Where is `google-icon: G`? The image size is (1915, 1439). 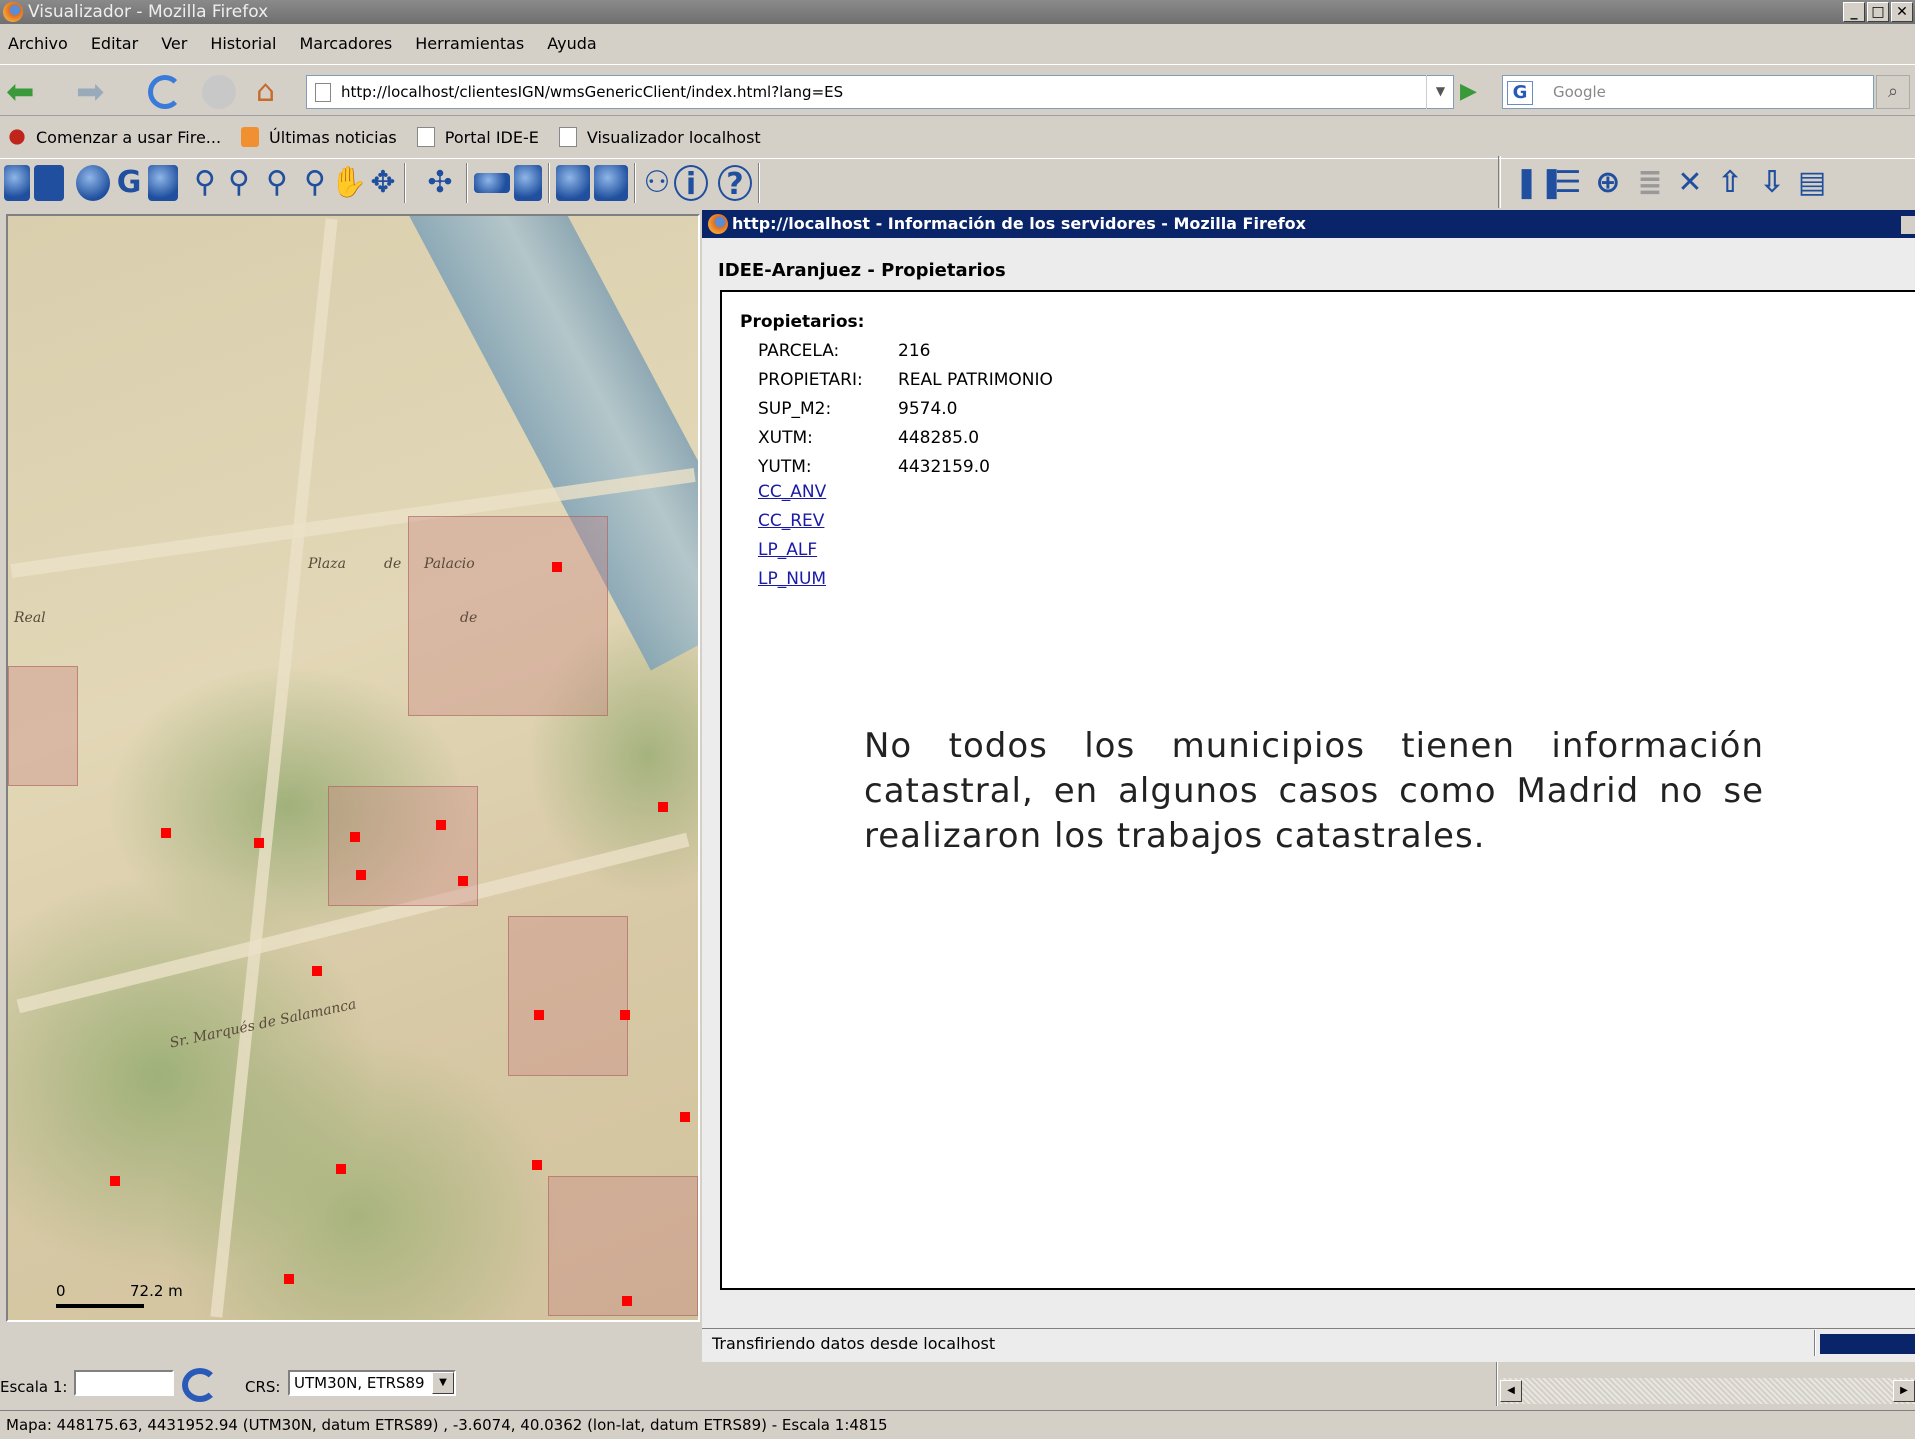 google-icon: G is located at coordinates (1520, 93).